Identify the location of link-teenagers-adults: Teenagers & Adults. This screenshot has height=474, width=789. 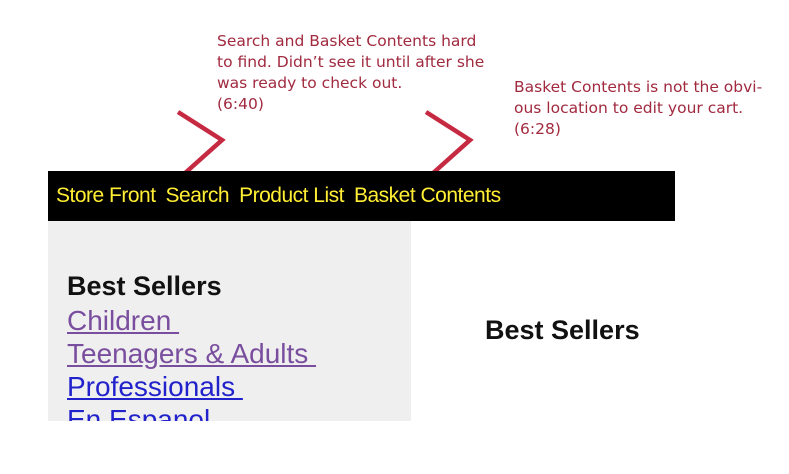
(191, 353).